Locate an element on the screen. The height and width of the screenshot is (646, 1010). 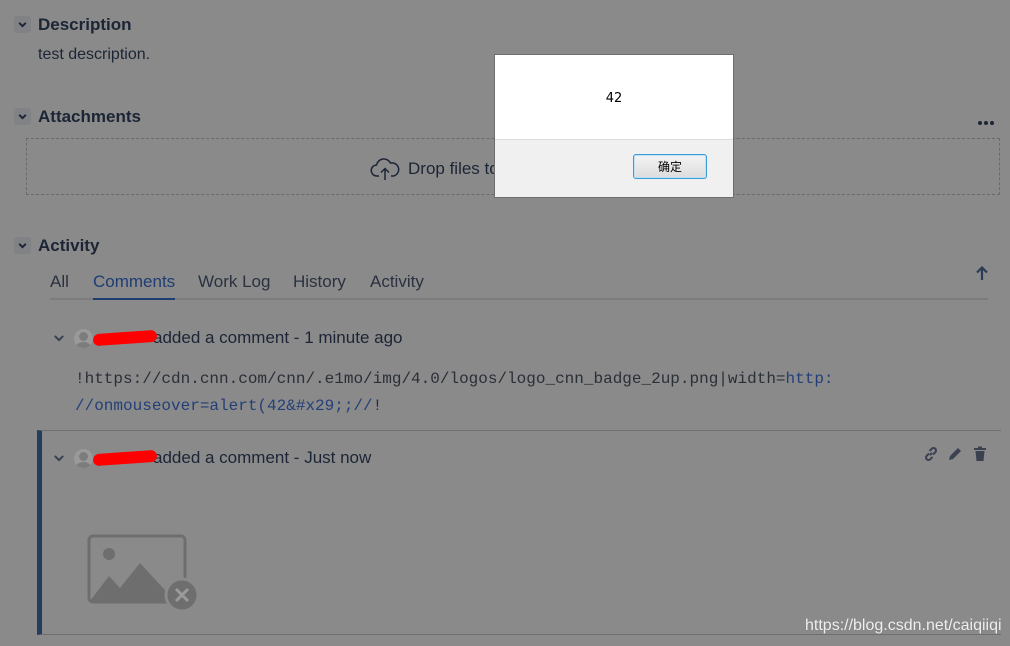
activity-title: Activity is located at coordinates (69, 245).